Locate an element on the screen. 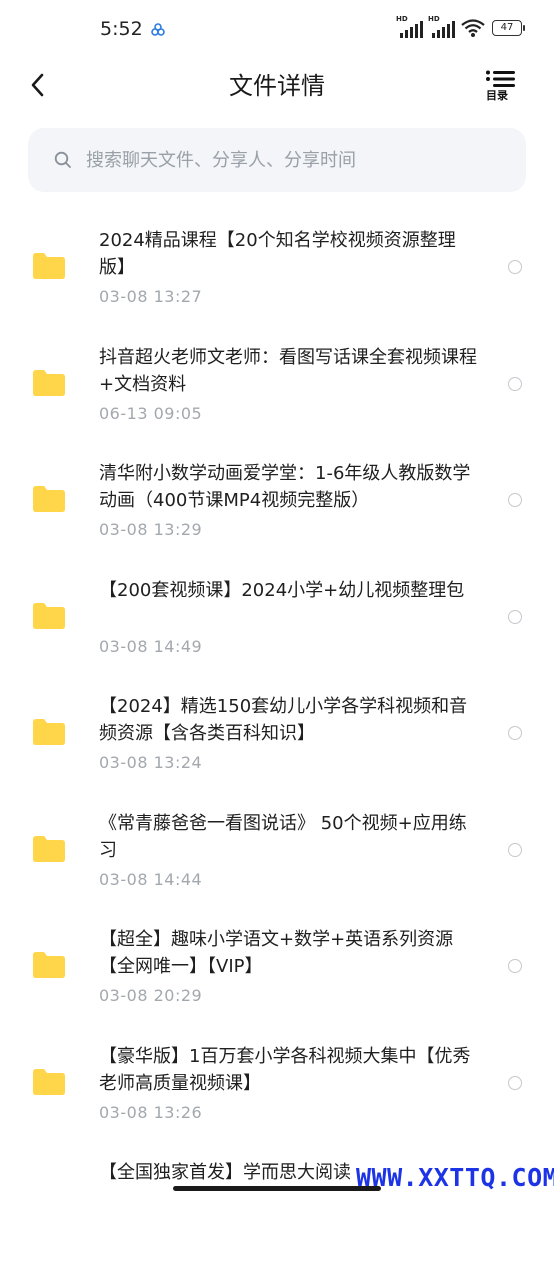  toc-button: 目录 is located at coordinates (500, 87).